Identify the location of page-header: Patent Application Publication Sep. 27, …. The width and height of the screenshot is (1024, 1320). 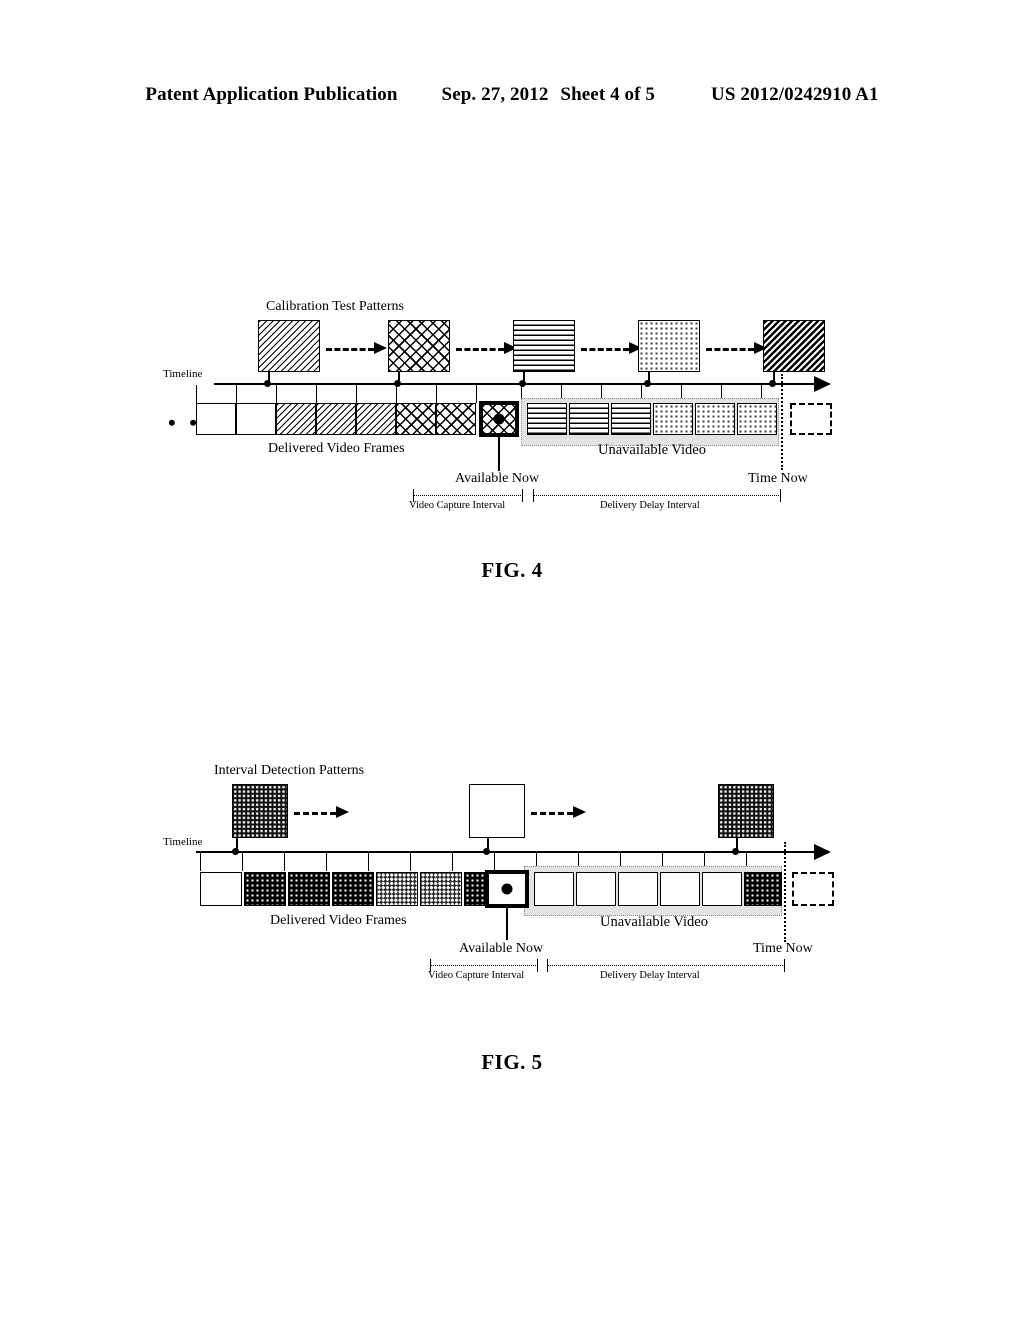
(512, 95).